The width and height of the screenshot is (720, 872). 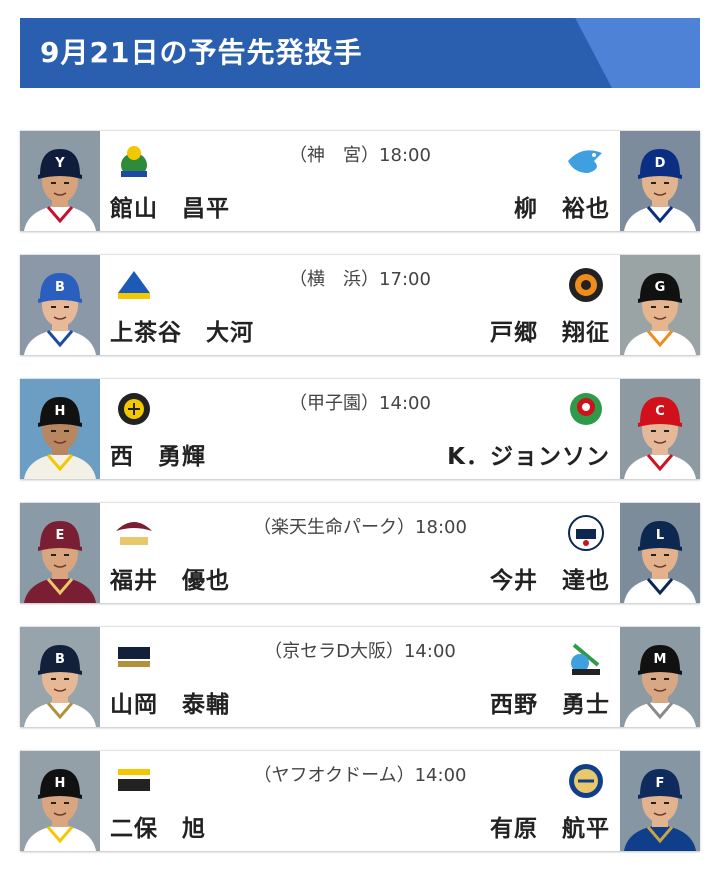 I want to click on page-header: 9月21日の予告先発投手, so click(x=360, y=53).